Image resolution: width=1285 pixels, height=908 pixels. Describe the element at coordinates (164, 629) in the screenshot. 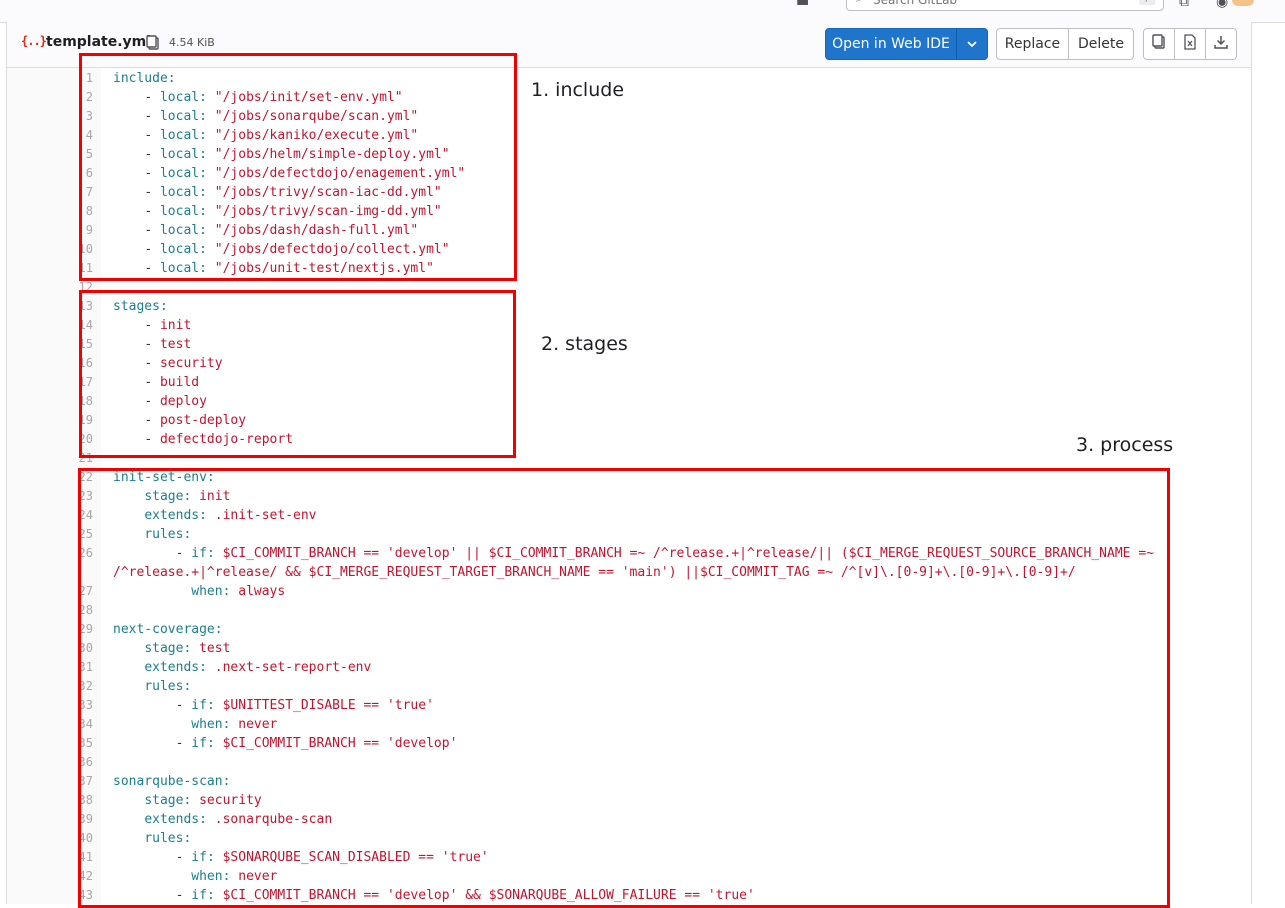

I see `yaml-key: next-coverage` at that location.